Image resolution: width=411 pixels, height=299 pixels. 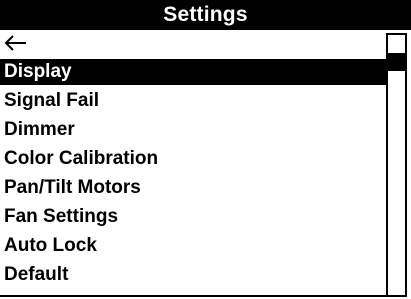 What do you see at coordinates (38, 71) in the screenshot?
I see `menu-item-label: Display` at bounding box center [38, 71].